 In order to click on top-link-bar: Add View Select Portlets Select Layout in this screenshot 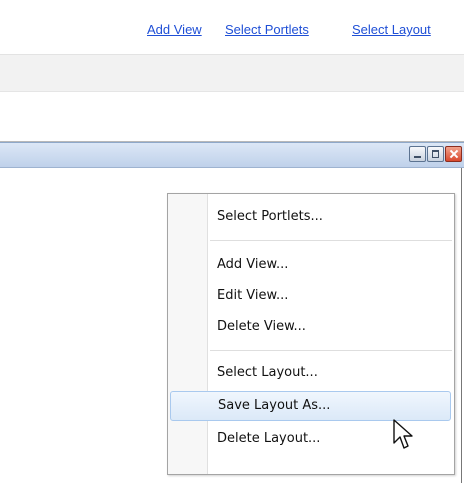, I will do `click(232, 27)`.